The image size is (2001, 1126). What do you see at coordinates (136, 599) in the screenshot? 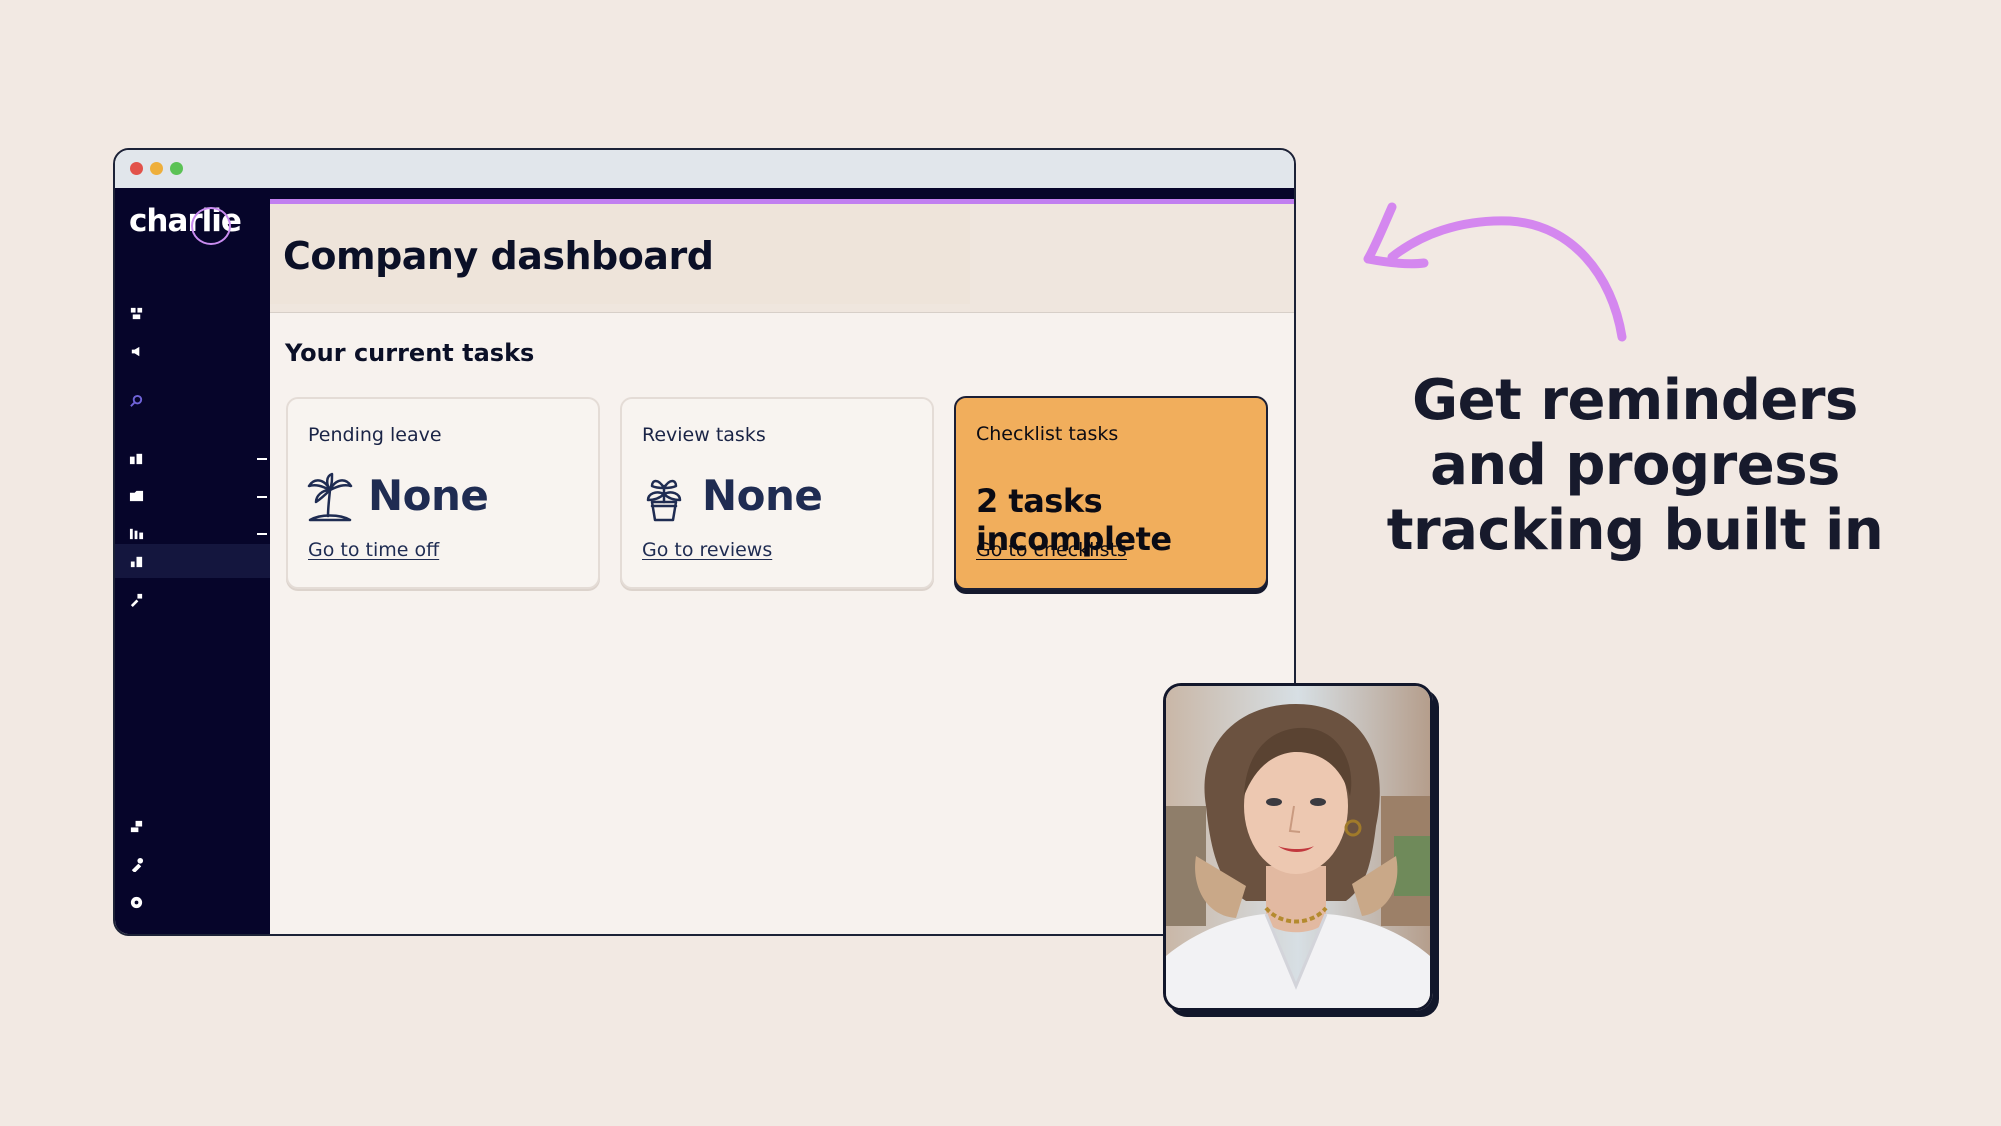
I see `tools-icon` at bounding box center [136, 599].